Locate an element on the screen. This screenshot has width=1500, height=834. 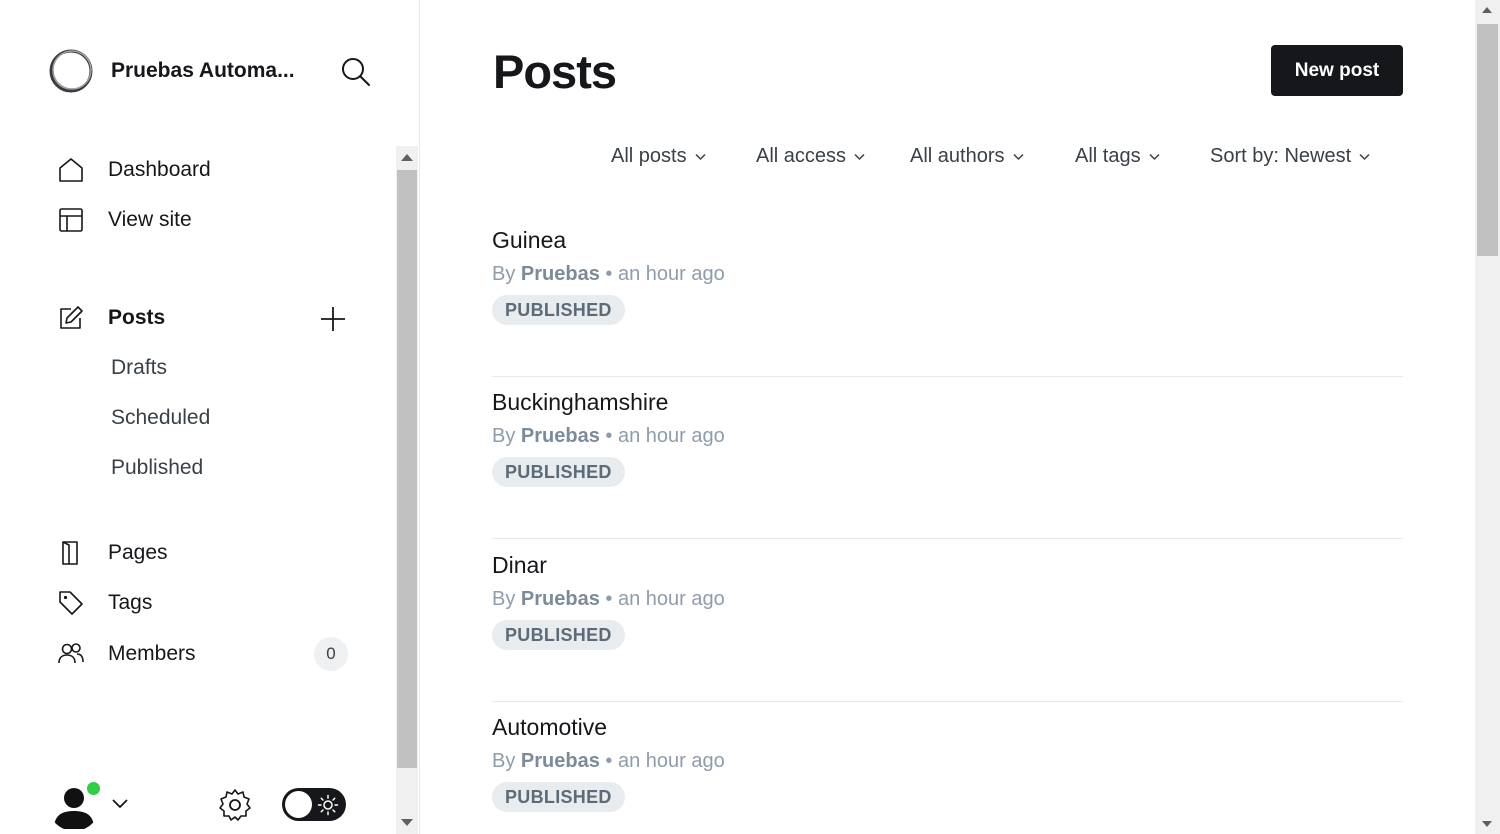
gear-icon is located at coordinates (235, 805).